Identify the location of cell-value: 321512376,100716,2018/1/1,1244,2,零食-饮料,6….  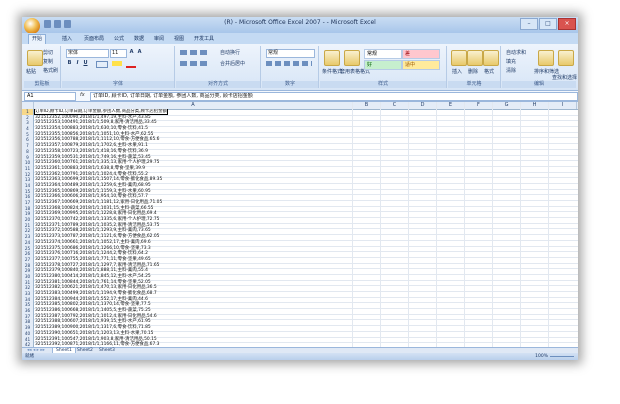
(91, 254).